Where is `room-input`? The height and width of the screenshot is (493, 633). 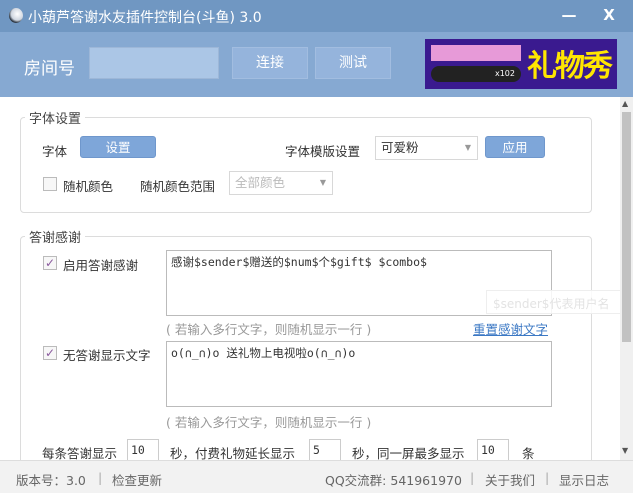 room-input is located at coordinates (154, 63).